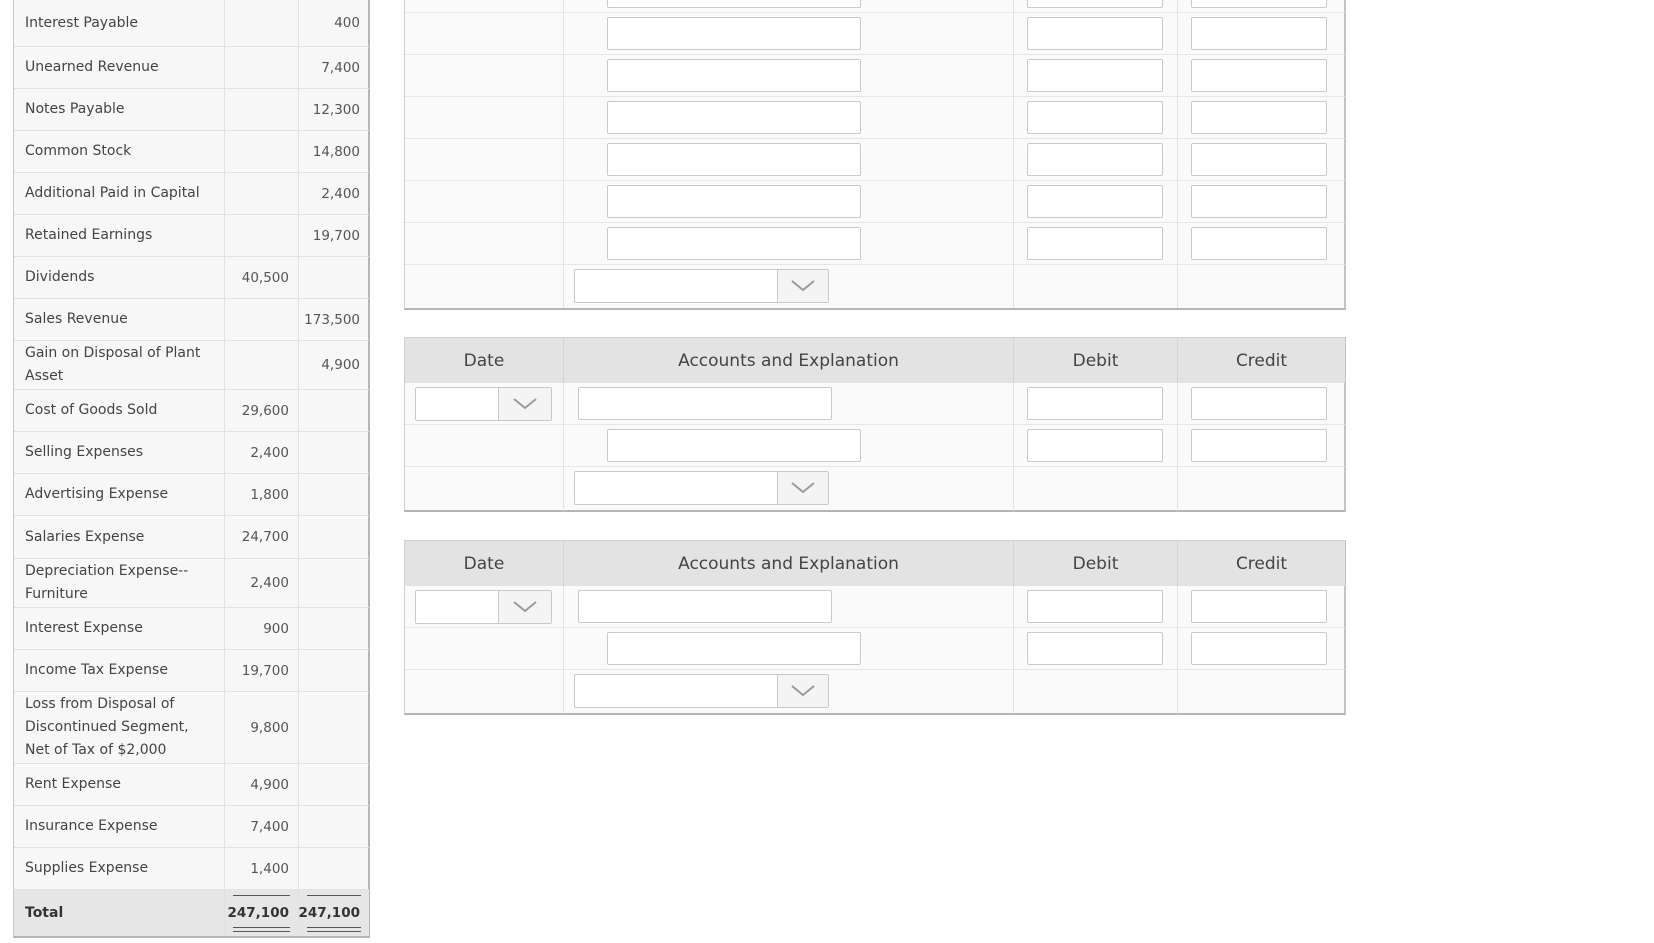 This screenshot has width=1654, height=943. What do you see at coordinates (84, 452) in the screenshot?
I see `account-name: Selling Expenses` at bounding box center [84, 452].